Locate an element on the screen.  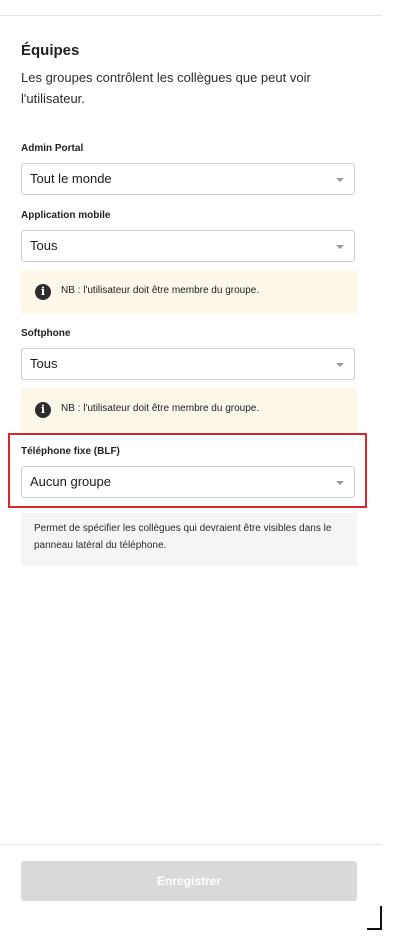
admin-portal-label: Admin Portal is located at coordinates (52, 148).